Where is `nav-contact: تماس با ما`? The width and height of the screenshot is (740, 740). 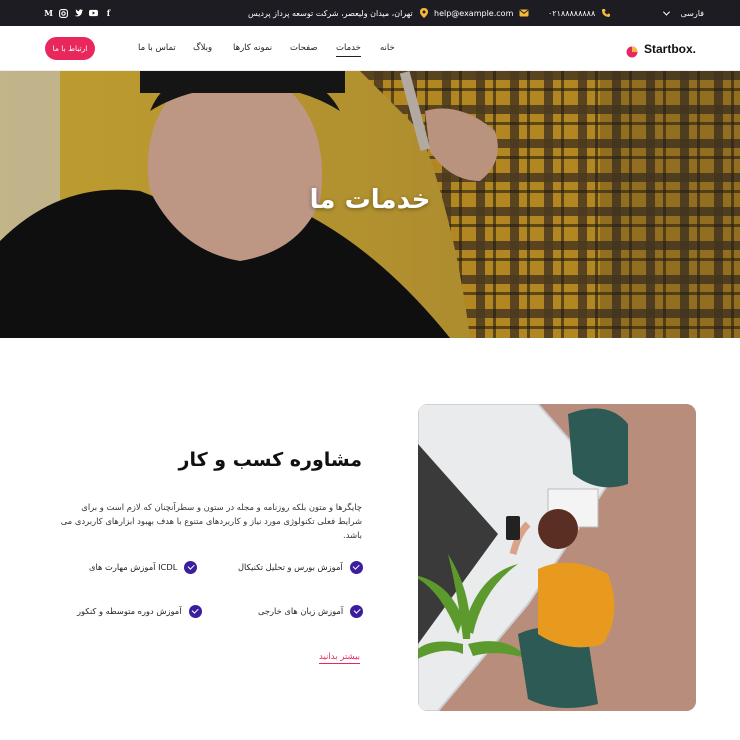
nav-contact: تماس با ما is located at coordinates (157, 48).